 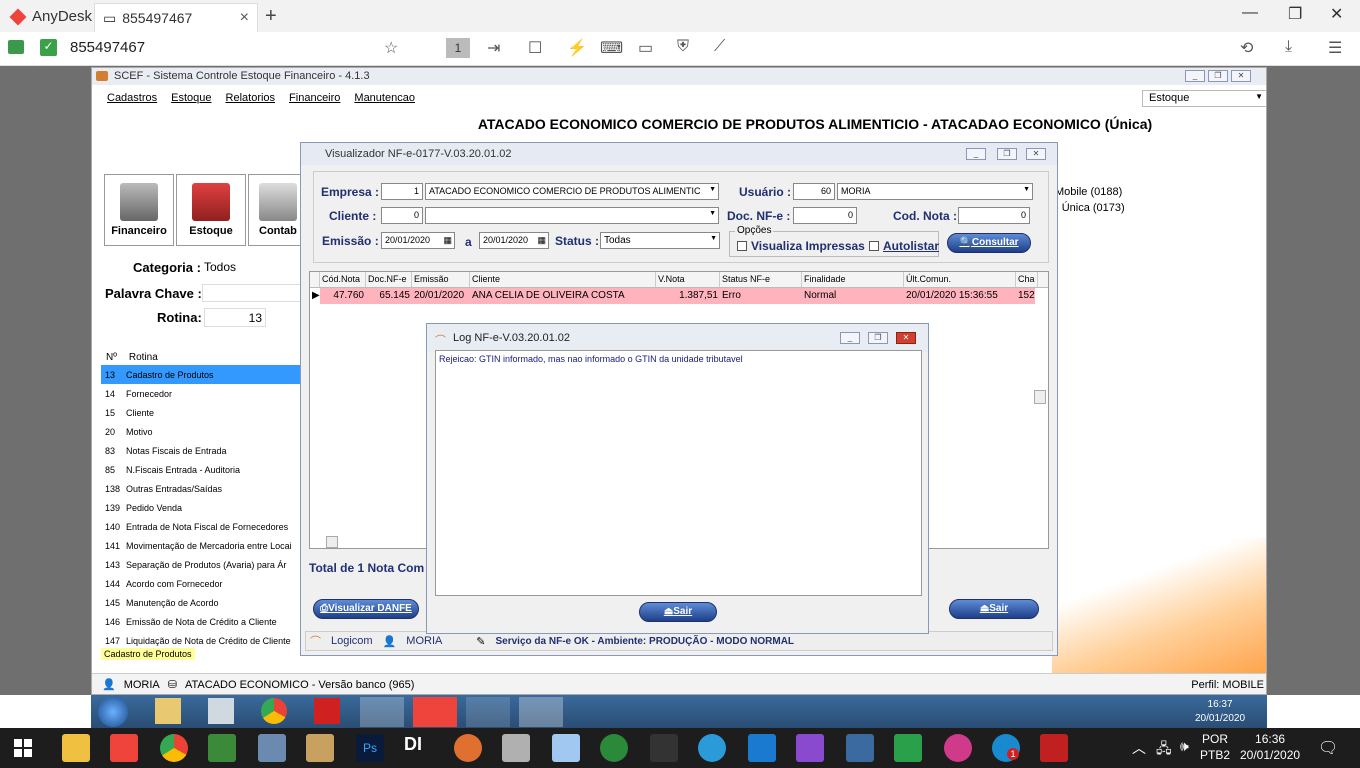 I want to click on col-emissao: Emissão, so click(x=441, y=279).